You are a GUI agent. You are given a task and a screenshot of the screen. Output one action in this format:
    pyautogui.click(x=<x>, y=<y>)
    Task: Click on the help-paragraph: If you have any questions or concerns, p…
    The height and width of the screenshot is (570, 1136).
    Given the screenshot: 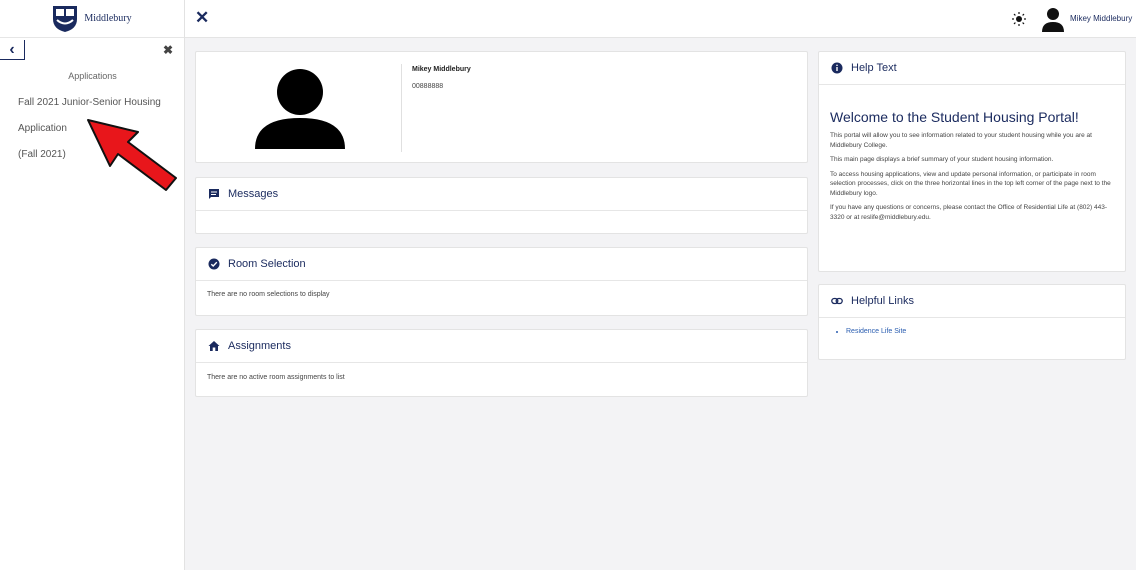 What is the action you would take?
    pyautogui.click(x=969, y=212)
    